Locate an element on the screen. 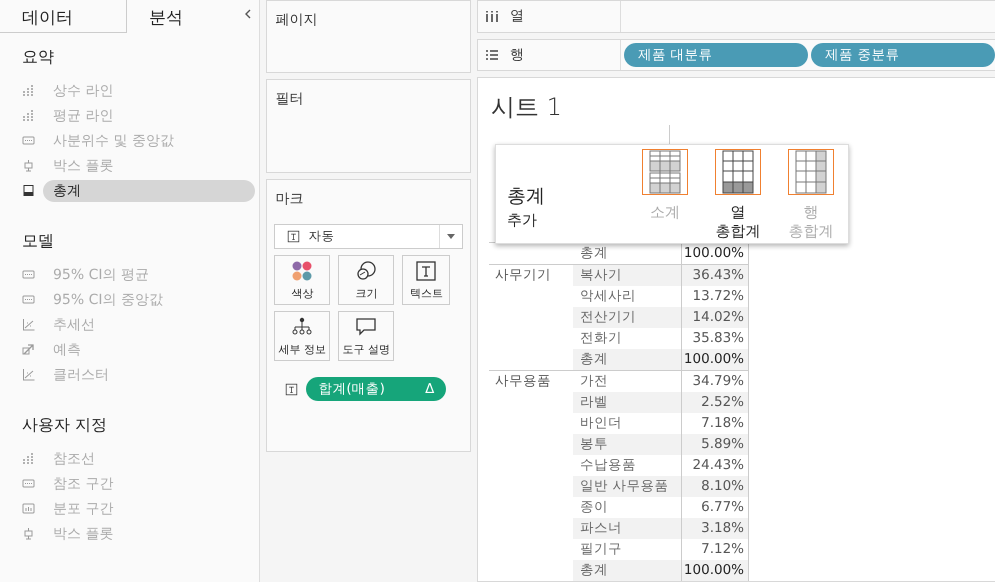 Image resolution: width=995 pixels, height=582 pixels. option-label: 소계 is located at coordinates (665, 212).